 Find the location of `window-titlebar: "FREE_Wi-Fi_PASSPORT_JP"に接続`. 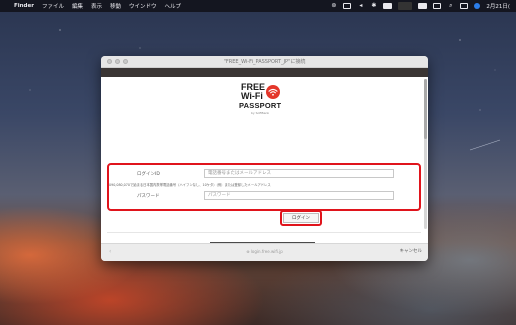

window-titlebar: "FREE_Wi-Fi_PASSPORT_JP"に接続 is located at coordinates (264, 62).